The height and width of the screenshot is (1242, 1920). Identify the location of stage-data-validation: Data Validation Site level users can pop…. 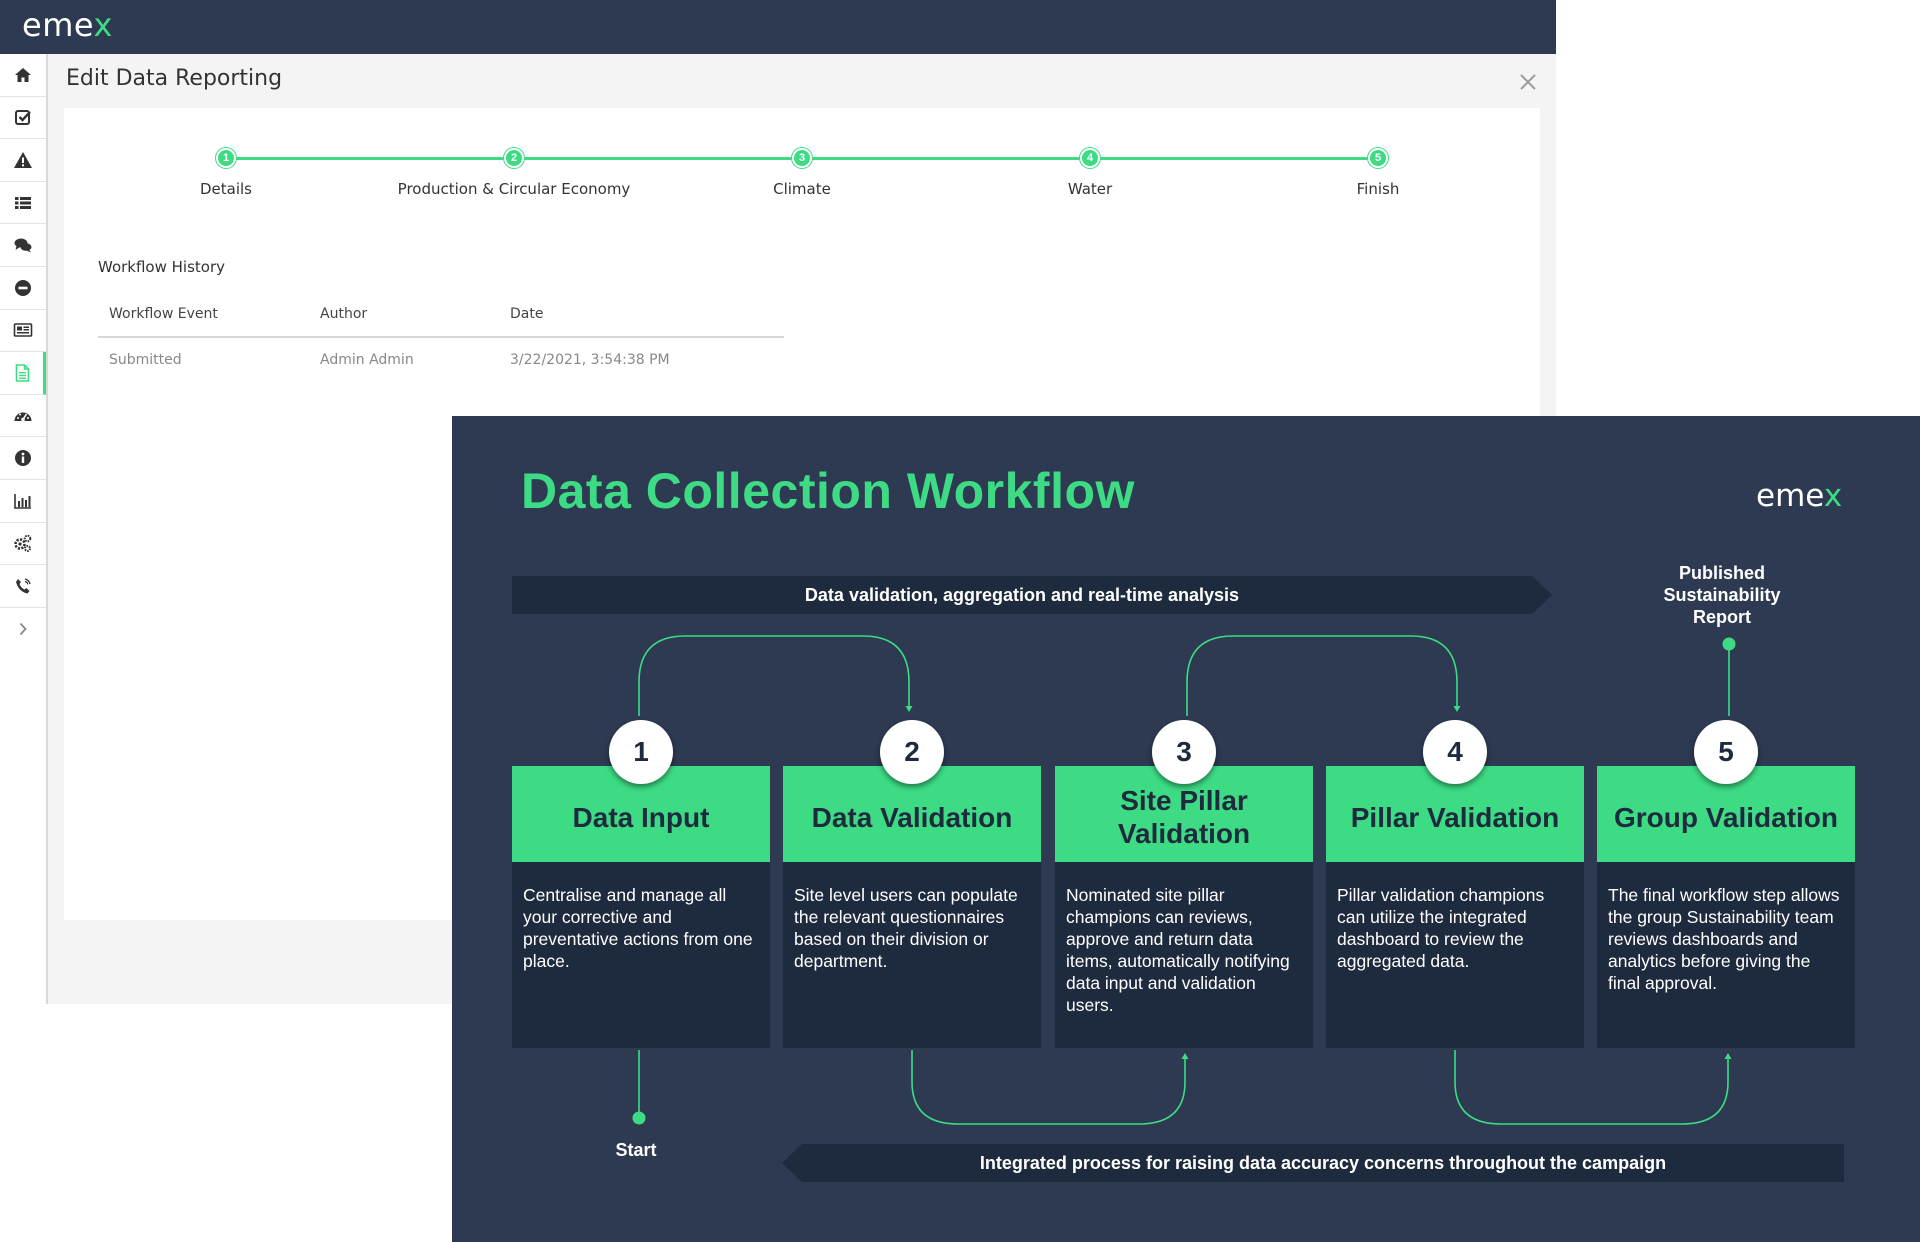
(912, 892).